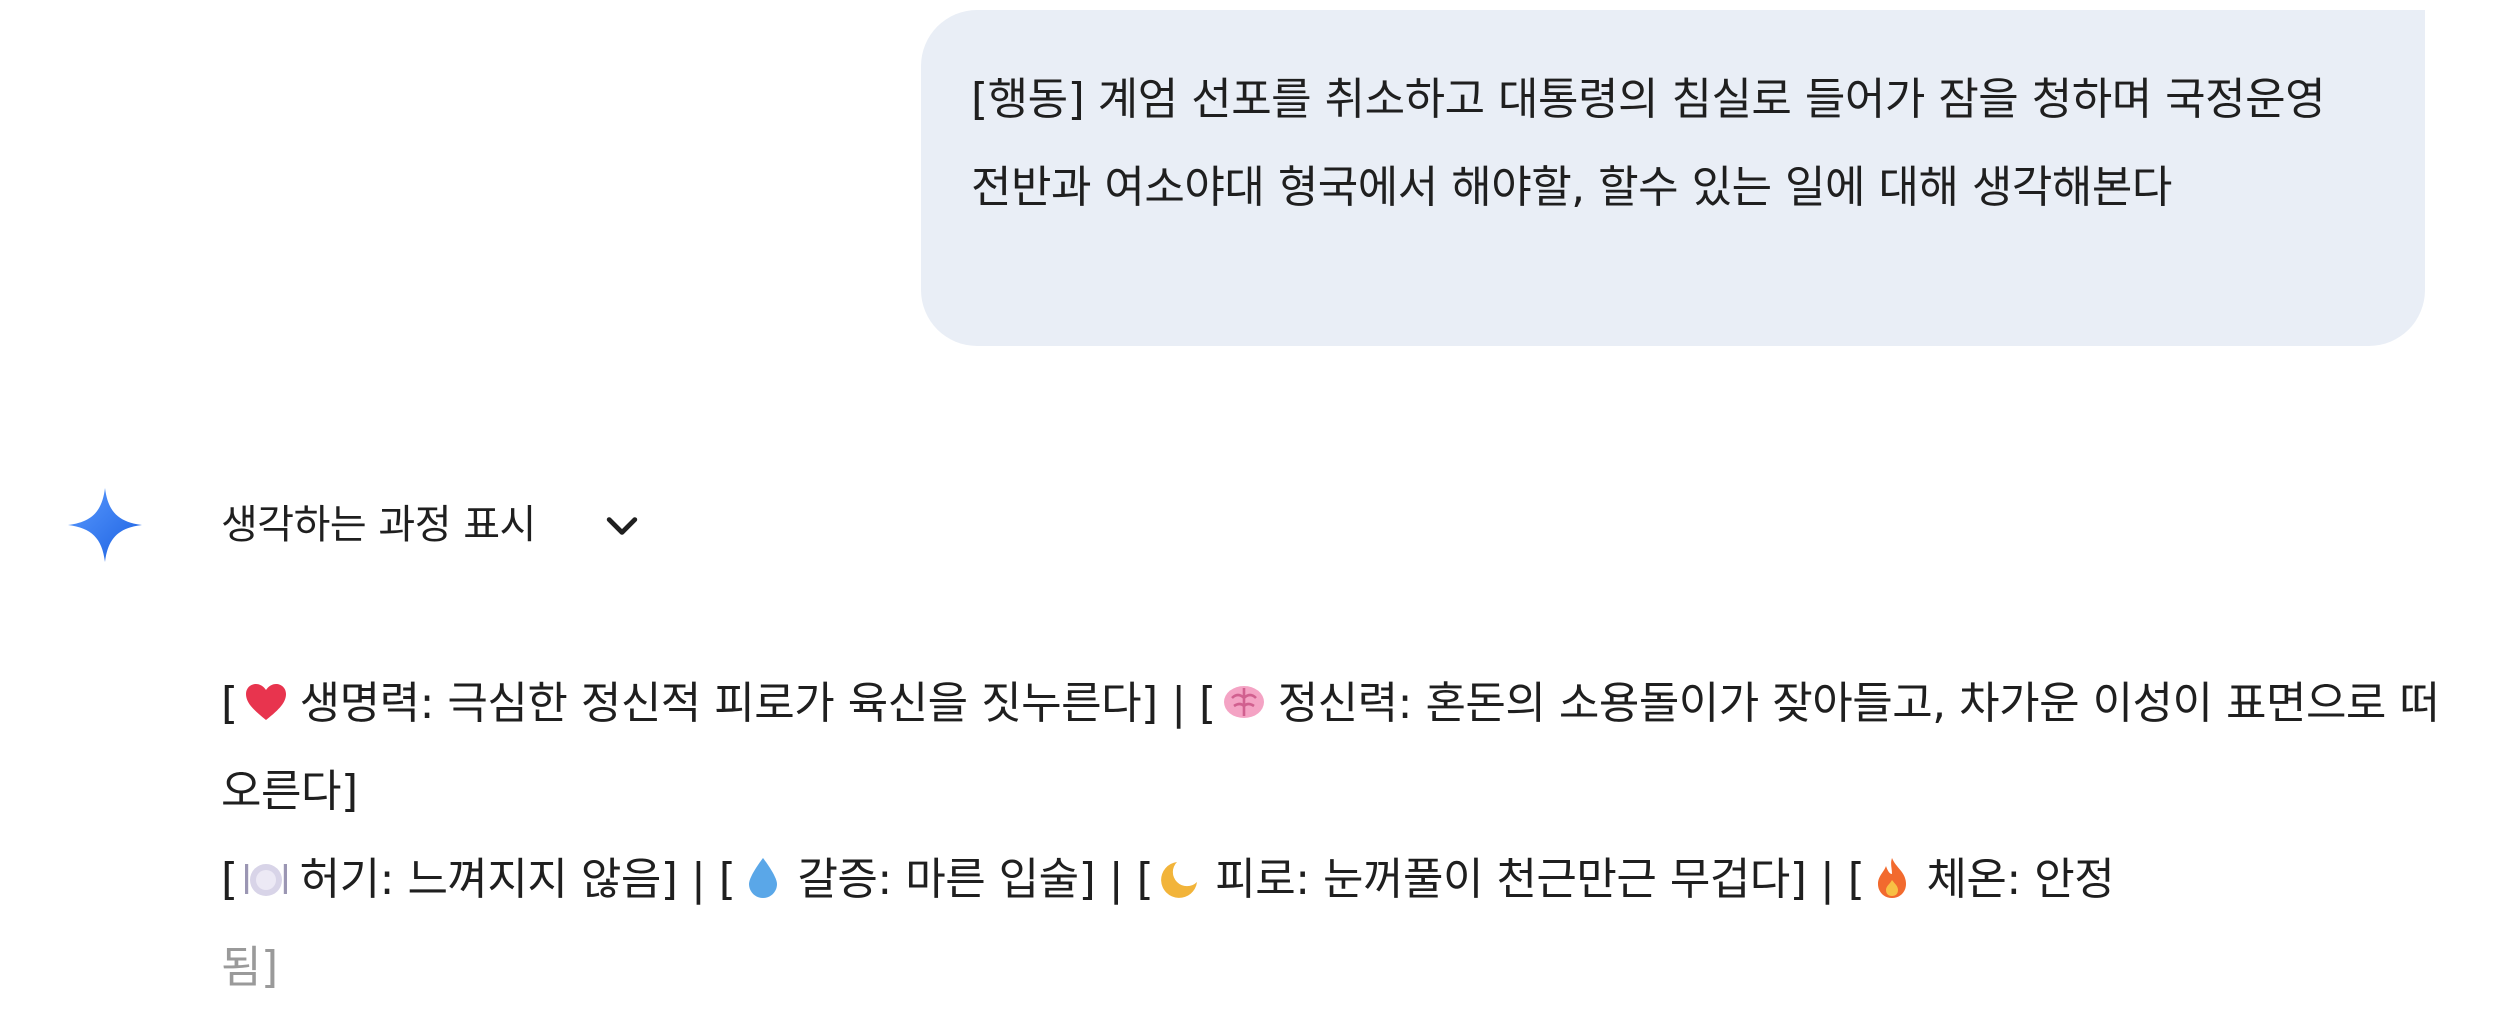 This screenshot has width=2510, height=1012. What do you see at coordinates (378, 525) in the screenshot?
I see `show-thinking-toggle: 생각하는 과정 표시` at bounding box center [378, 525].